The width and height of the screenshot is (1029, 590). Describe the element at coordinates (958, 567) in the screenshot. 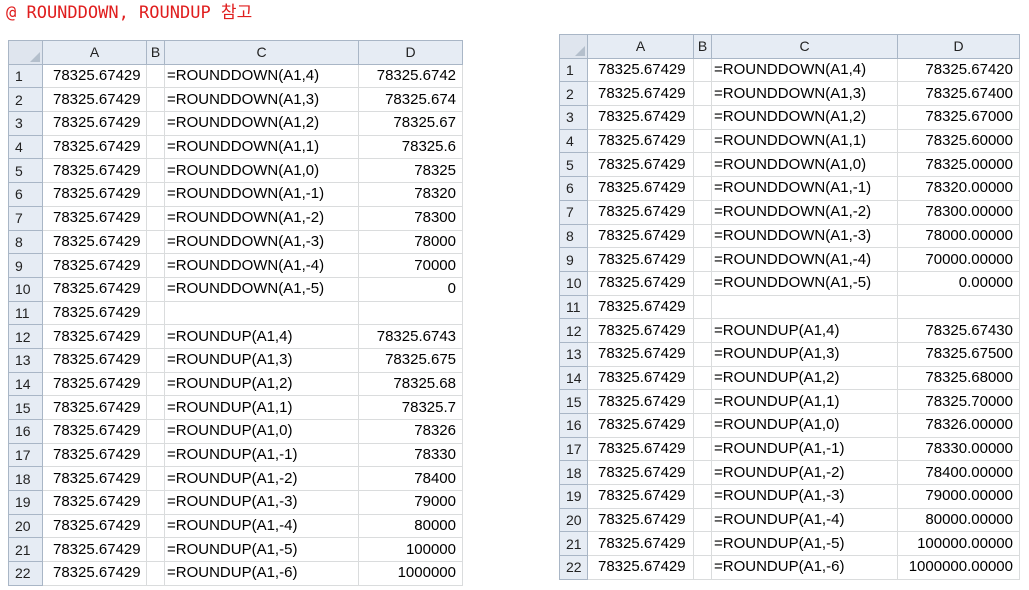

I see `cell-d: 1000000.00000` at that location.